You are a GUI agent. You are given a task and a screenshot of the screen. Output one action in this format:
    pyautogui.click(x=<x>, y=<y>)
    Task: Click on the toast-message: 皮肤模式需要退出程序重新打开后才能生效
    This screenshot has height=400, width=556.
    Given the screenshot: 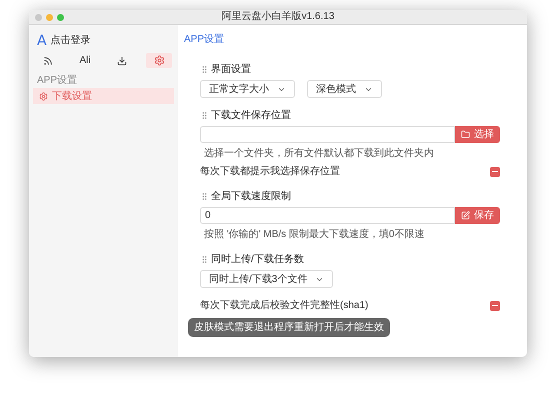 What is the action you would take?
    pyautogui.click(x=289, y=327)
    